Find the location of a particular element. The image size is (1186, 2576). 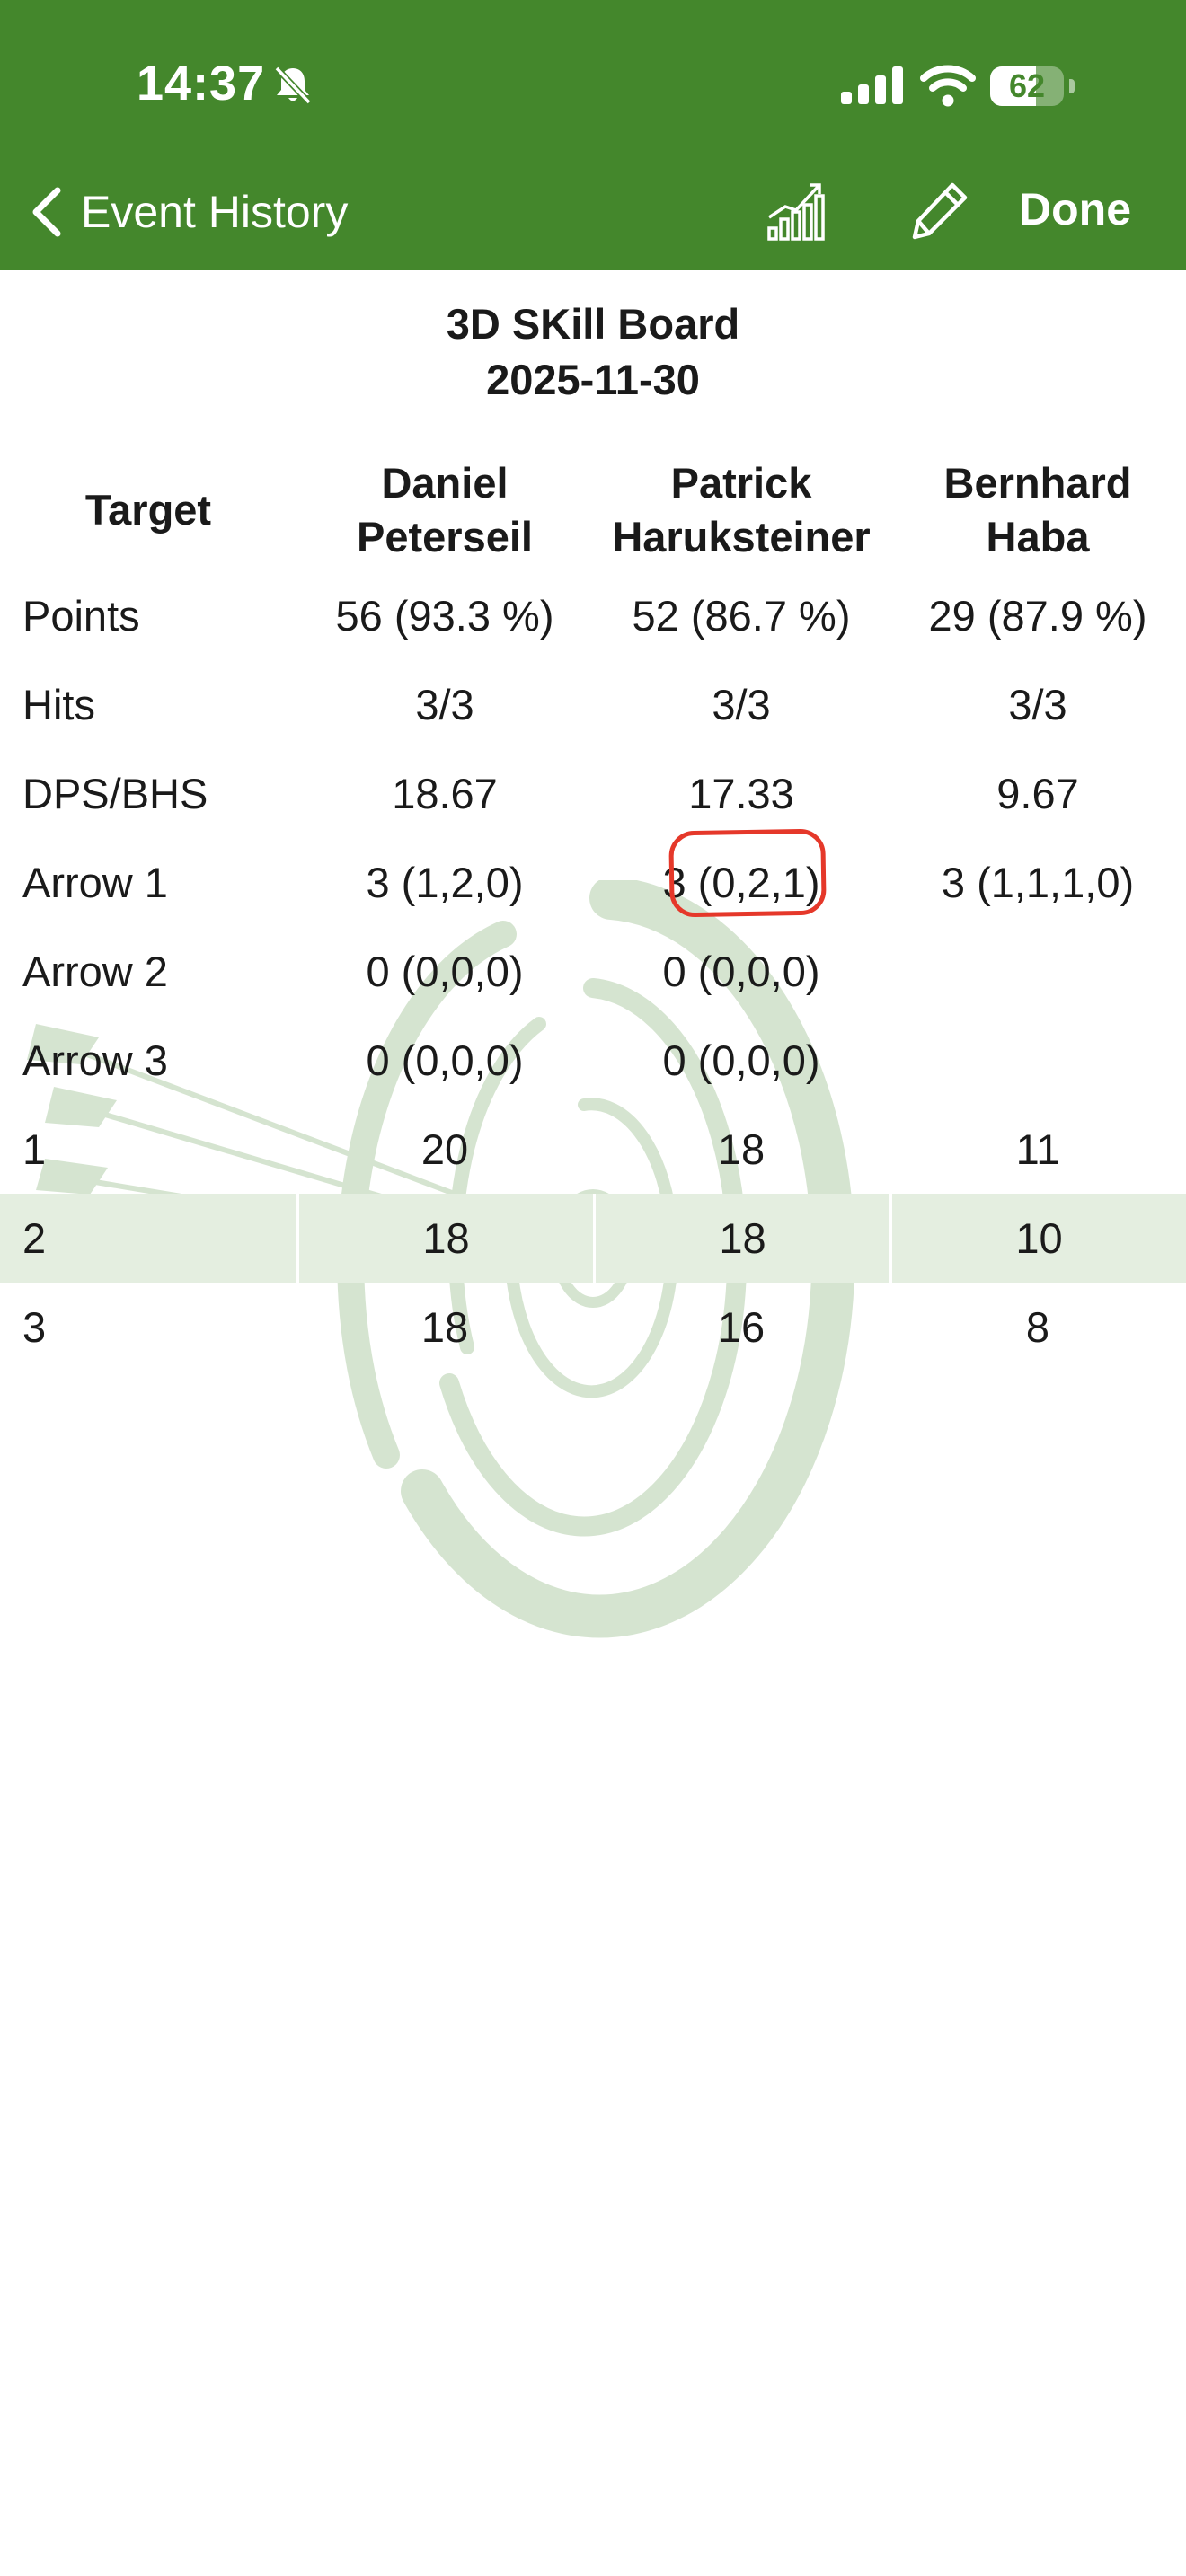

wifi-icon is located at coordinates (948, 86).